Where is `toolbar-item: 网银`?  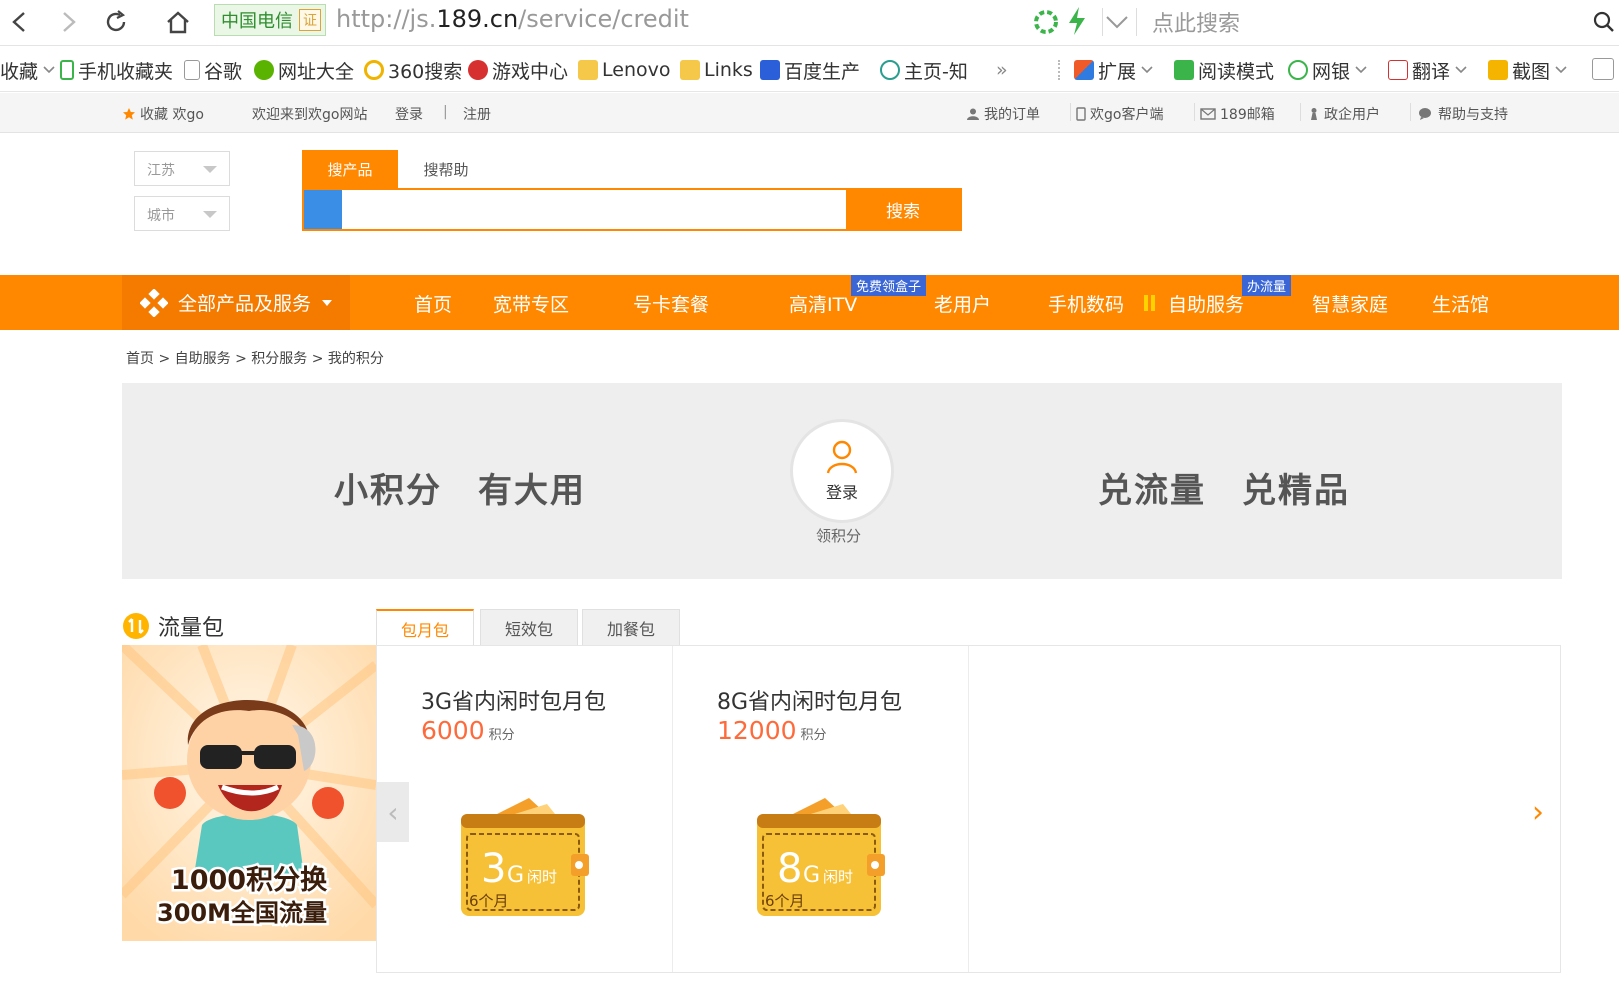 toolbar-item: 网银 is located at coordinates (1328, 70).